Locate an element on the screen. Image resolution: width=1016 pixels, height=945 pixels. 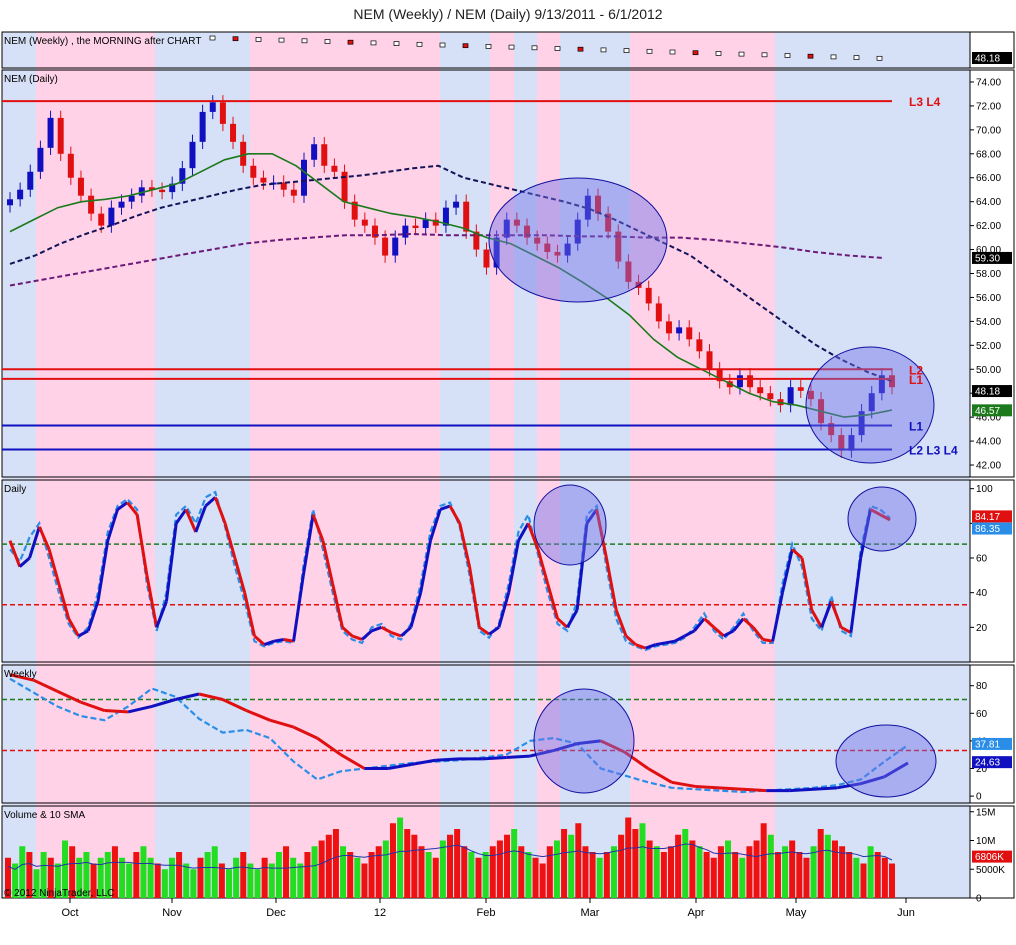
x-tick-label: Apr is located at coordinates (695, 913).